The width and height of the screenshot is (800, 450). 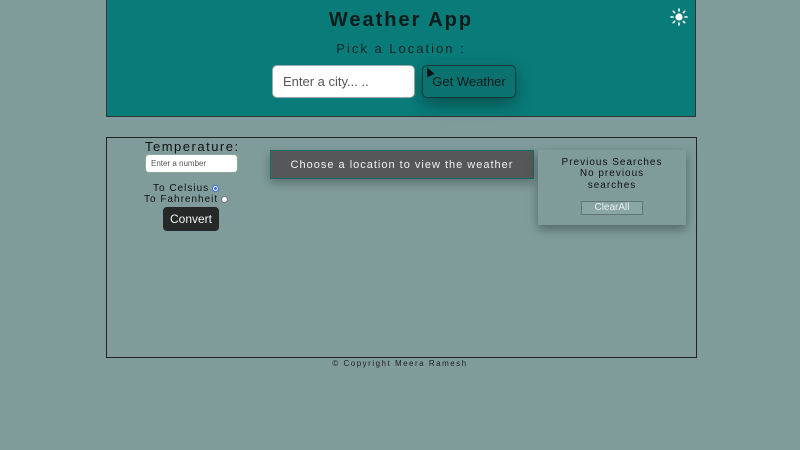 I want to click on previous-searches-title: Previous Searches, so click(x=612, y=162).